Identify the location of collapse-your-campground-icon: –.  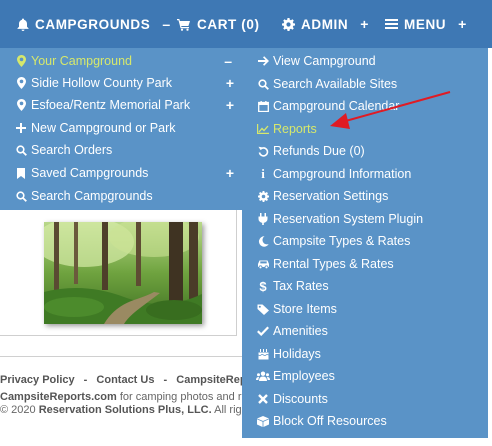
(228, 61).